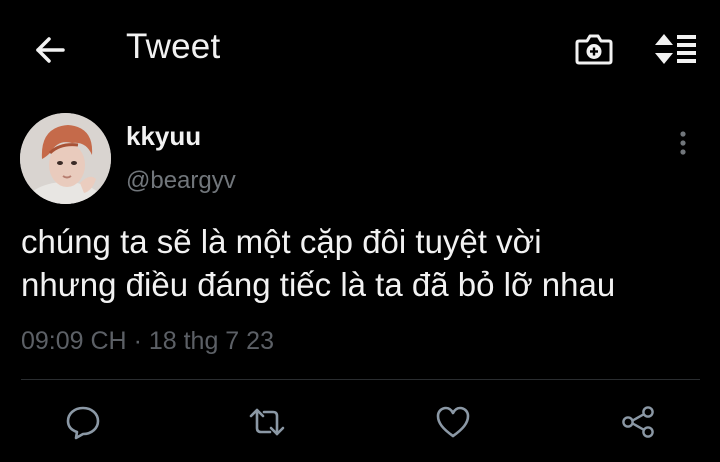 Image resolution: width=720 pixels, height=462 pixels. What do you see at coordinates (181, 181) in the screenshot?
I see `user-handle: @beargyv` at bounding box center [181, 181].